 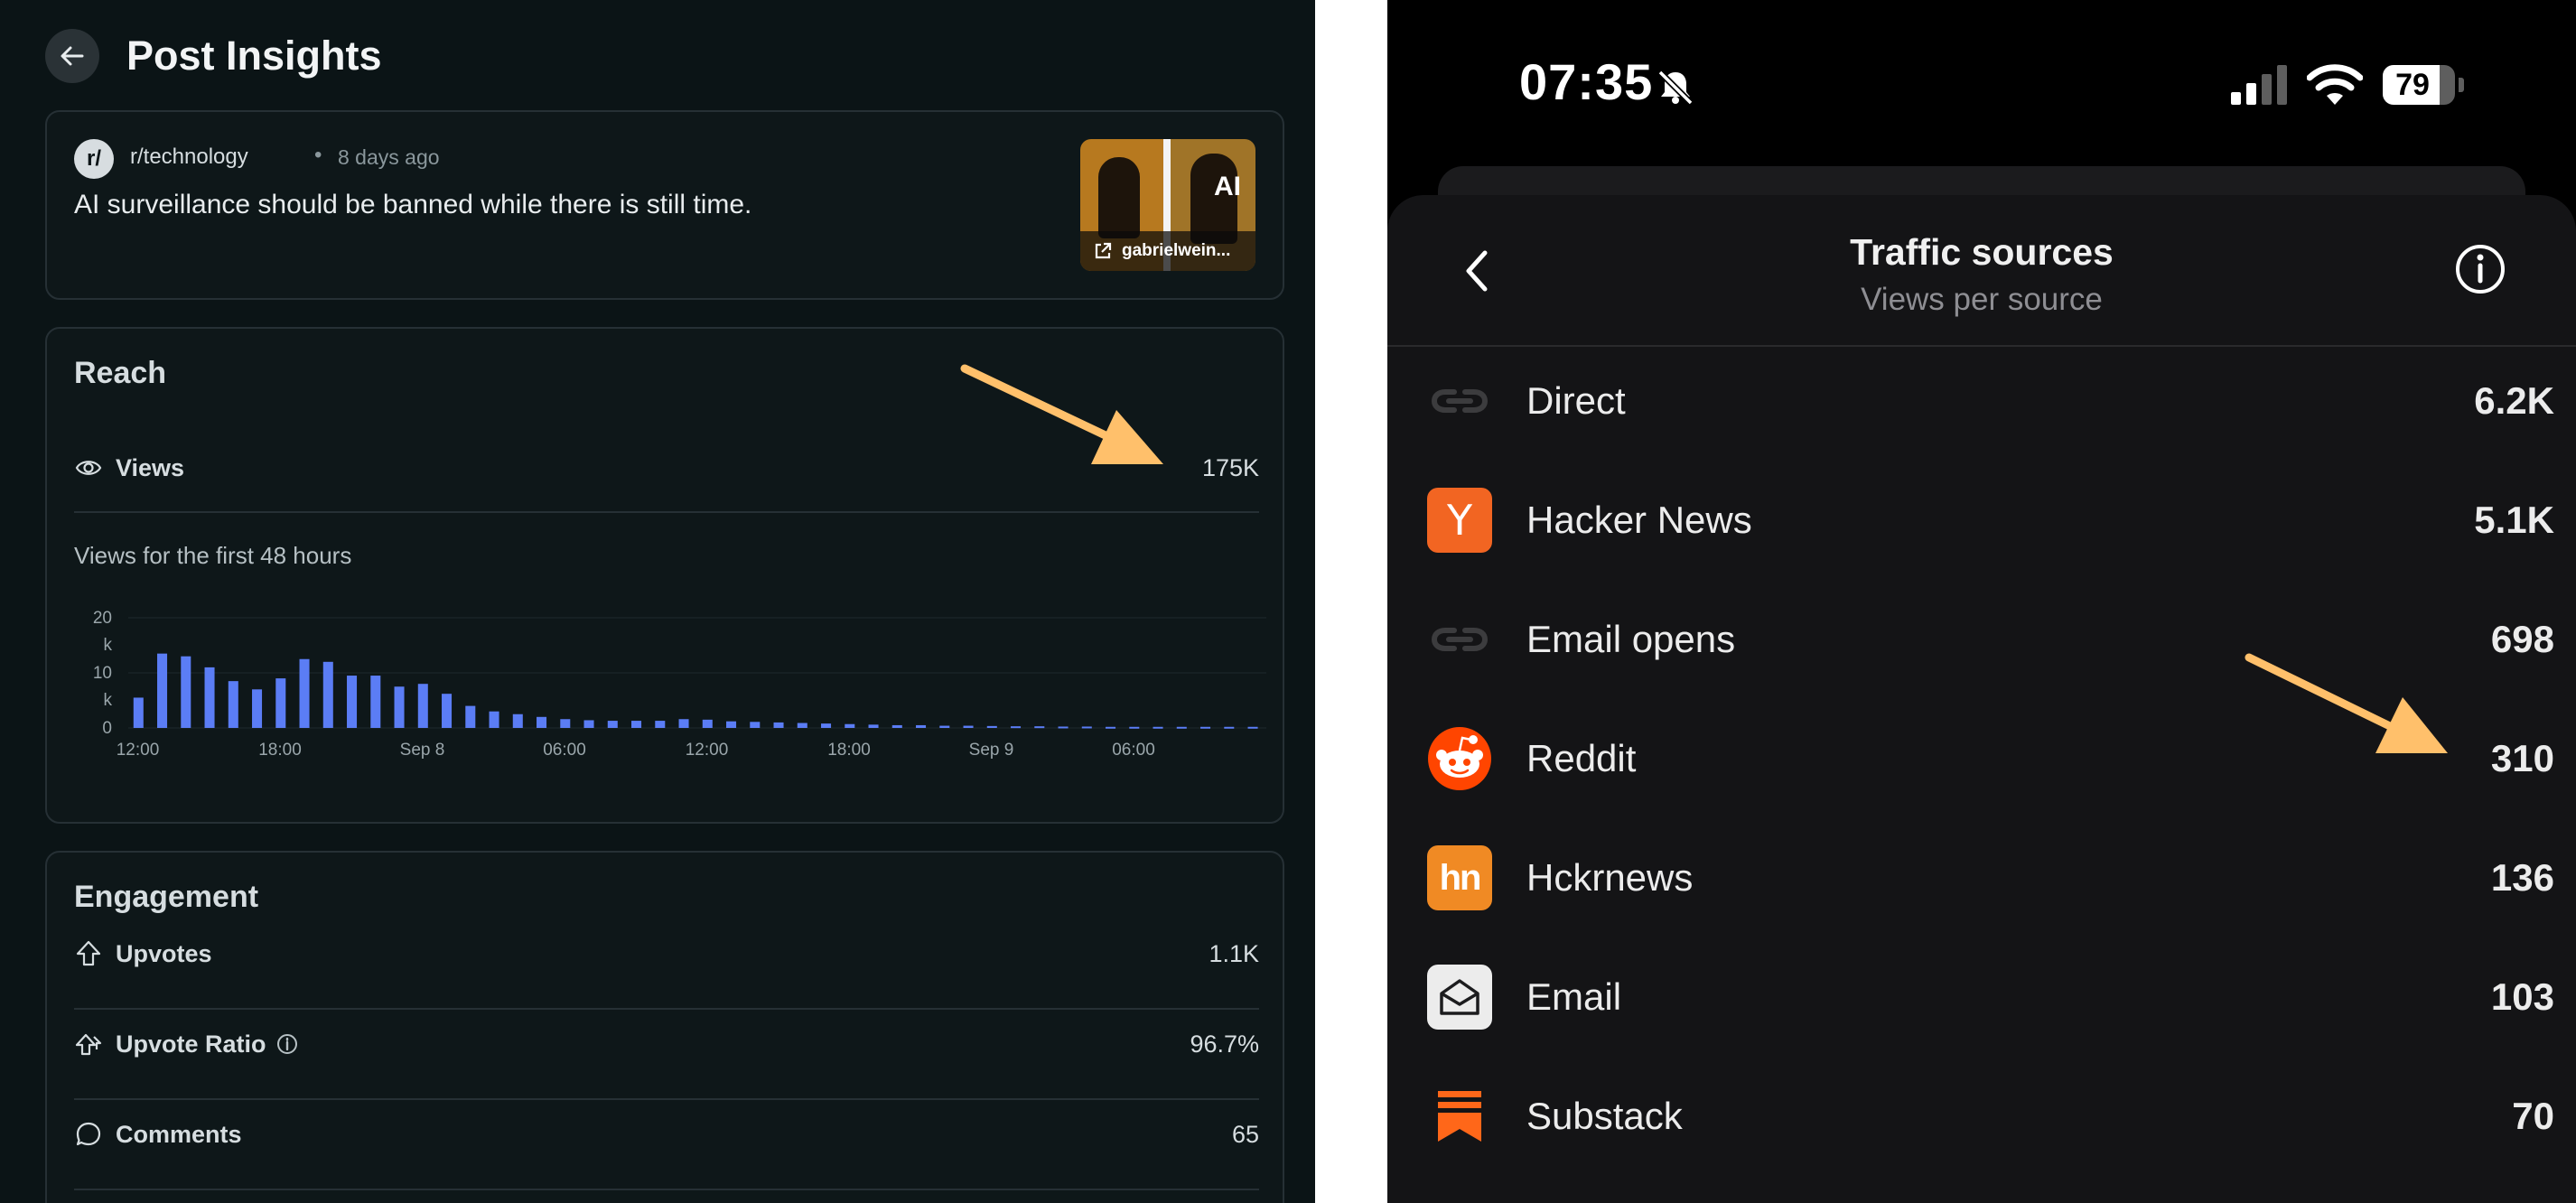 What do you see at coordinates (991, 751) in the screenshot?
I see `x-tick-label: Sep 9` at bounding box center [991, 751].